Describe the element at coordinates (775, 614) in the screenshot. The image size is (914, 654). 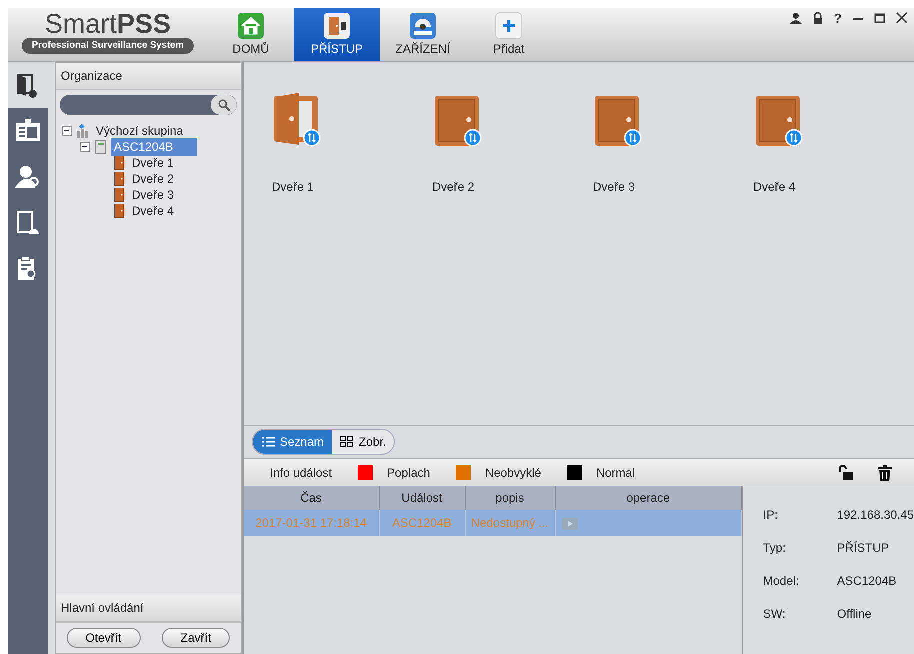
I see `info-label: SW:` at that location.